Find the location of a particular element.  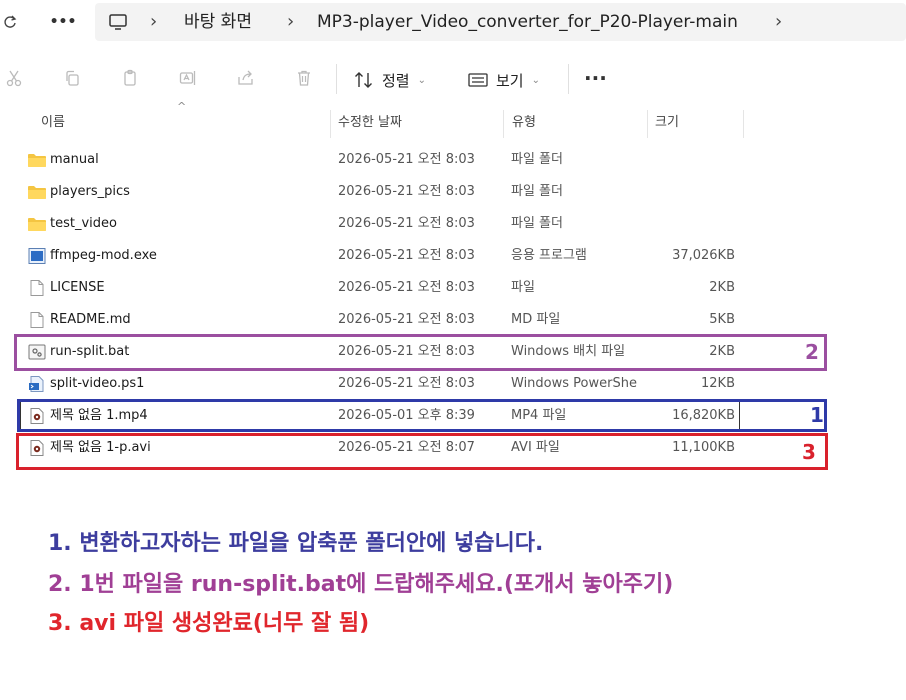

file-type: 파일 is located at coordinates (523, 287).